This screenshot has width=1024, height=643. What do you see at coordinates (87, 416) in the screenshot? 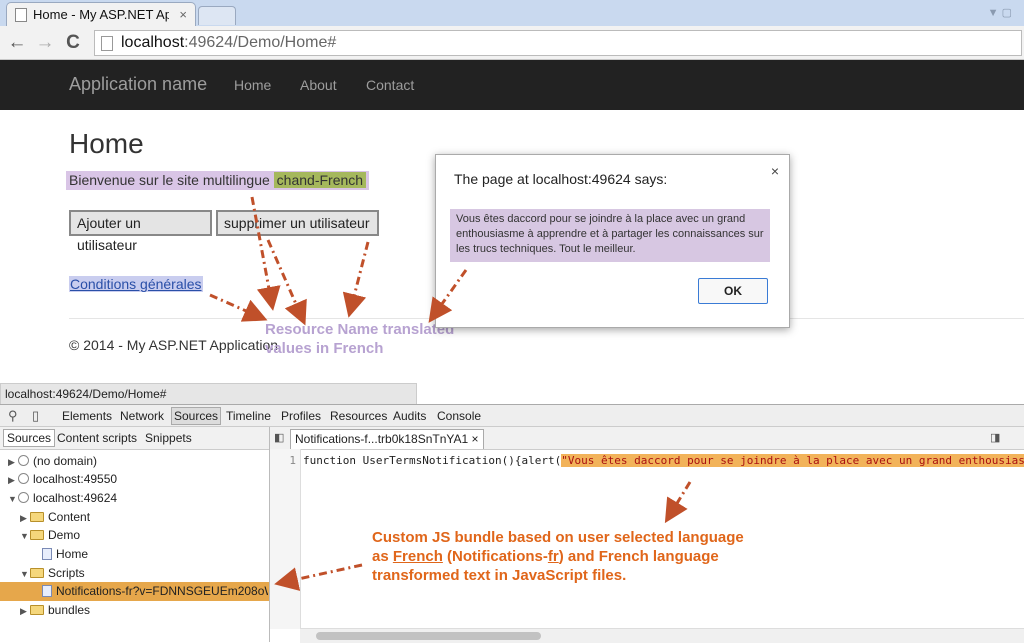
I see `tab-elements: Elements` at bounding box center [87, 416].